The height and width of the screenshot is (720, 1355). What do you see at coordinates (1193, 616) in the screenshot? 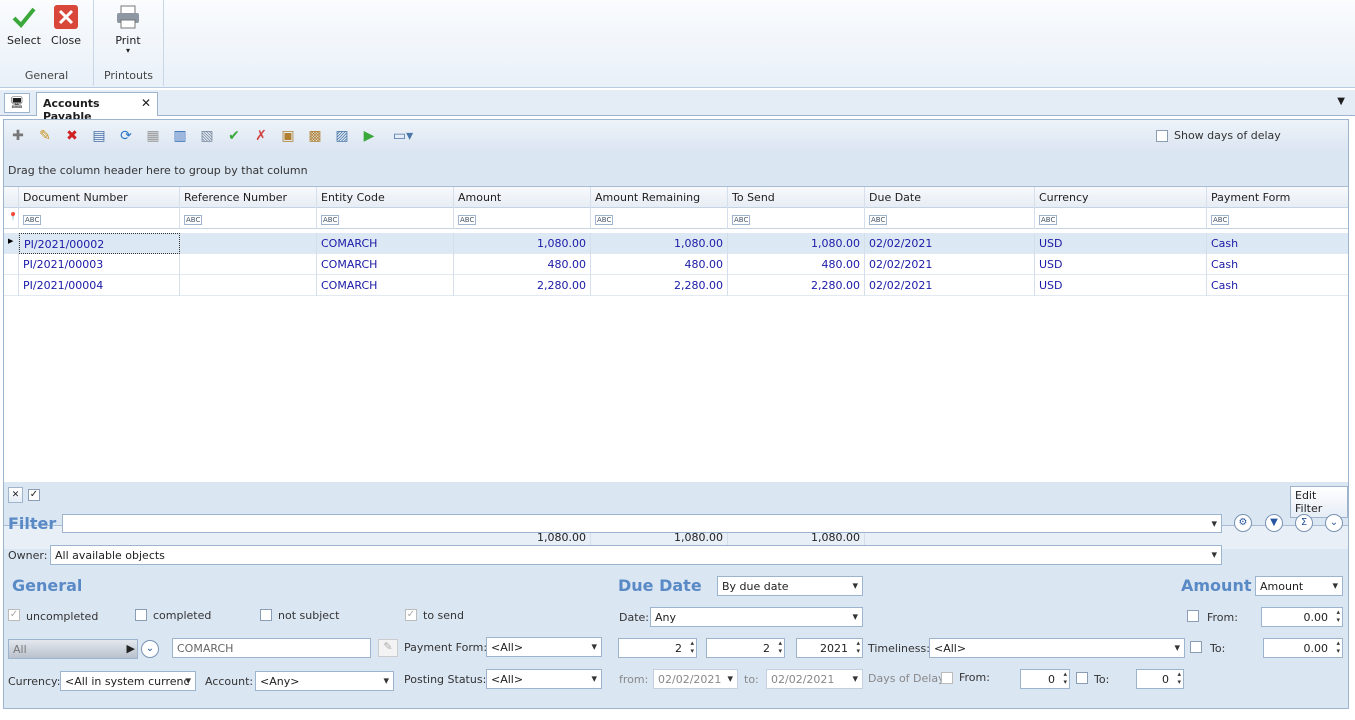
I see `amount-from-checkbox` at bounding box center [1193, 616].